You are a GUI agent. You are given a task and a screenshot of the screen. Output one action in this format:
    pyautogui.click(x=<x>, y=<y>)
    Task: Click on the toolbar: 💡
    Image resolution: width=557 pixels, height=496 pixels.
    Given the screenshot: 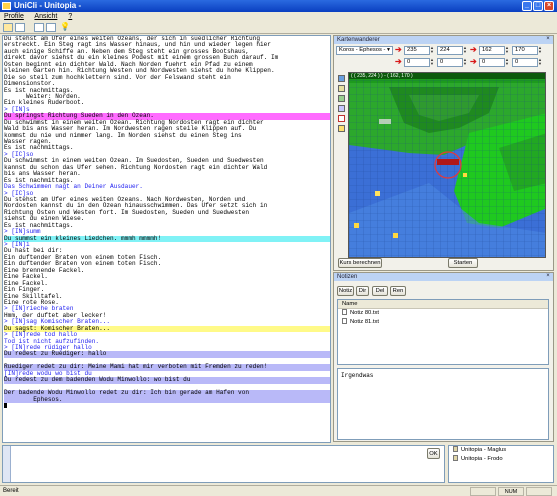 What is the action you would take?
    pyautogui.click(x=278, y=28)
    